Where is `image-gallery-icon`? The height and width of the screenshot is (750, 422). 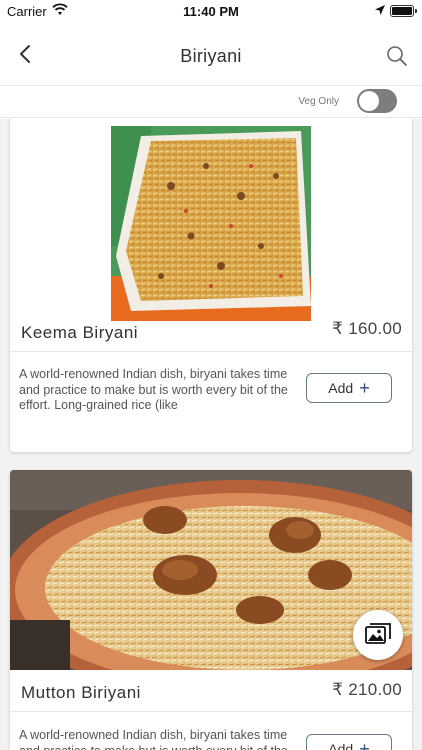
image-gallery-icon is located at coordinates (378, 633).